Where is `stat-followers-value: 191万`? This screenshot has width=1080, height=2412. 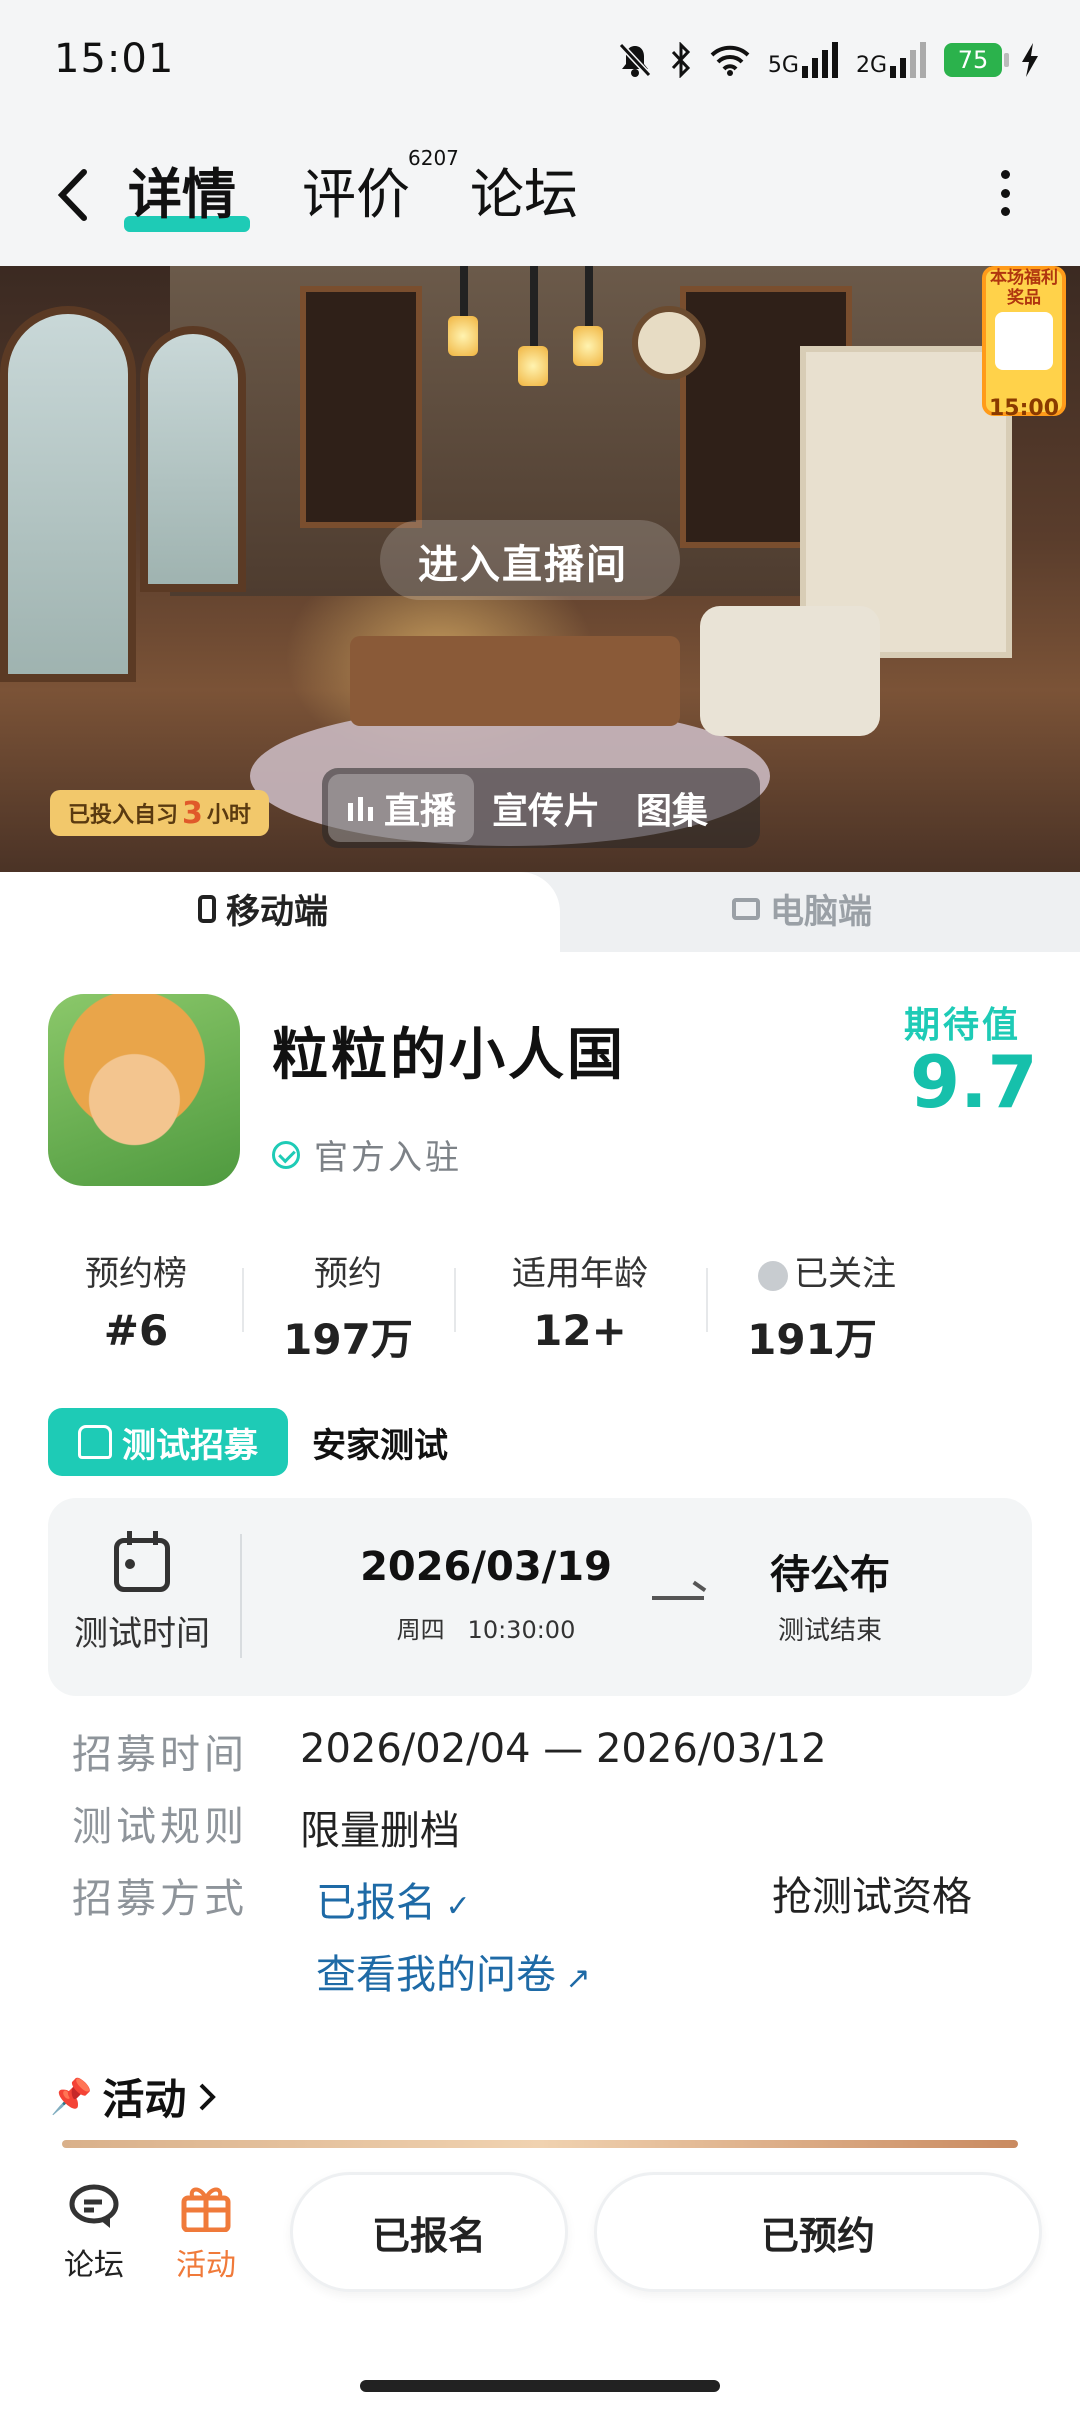 stat-followers-value: 191万 is located at coordinates (812, 1339).